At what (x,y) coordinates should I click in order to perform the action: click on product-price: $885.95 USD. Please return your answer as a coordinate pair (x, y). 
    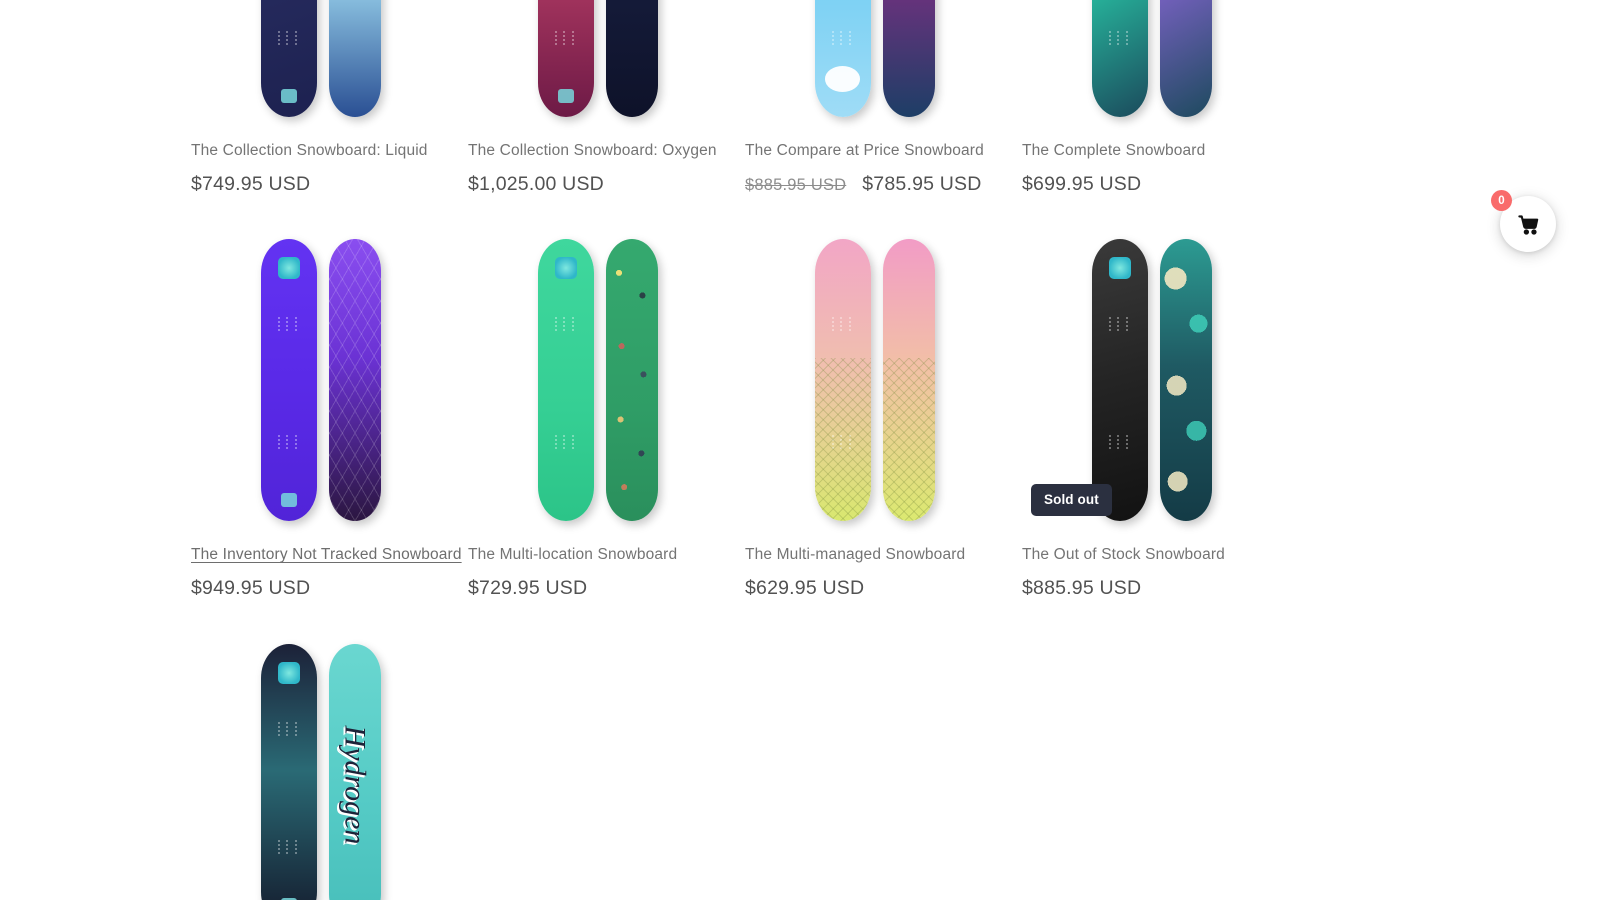
    Looking at the image, I should click on (1082, 588).